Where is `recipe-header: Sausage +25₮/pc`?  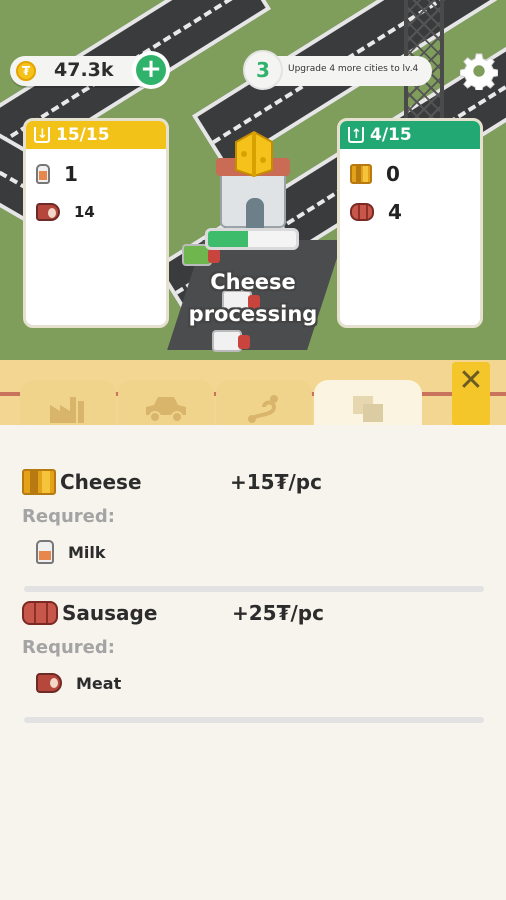 recipe-header: Sausage +25₮/pc is located at coordinates (253, 613).